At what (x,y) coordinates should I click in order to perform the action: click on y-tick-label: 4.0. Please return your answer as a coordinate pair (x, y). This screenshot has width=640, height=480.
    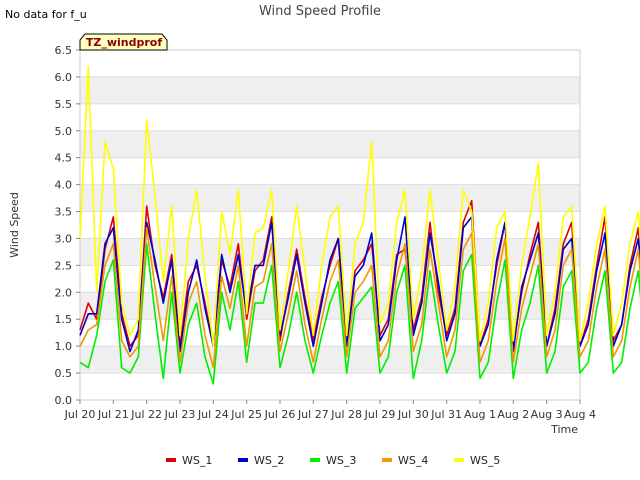
    Looking at the image, I should click on (64, 185).